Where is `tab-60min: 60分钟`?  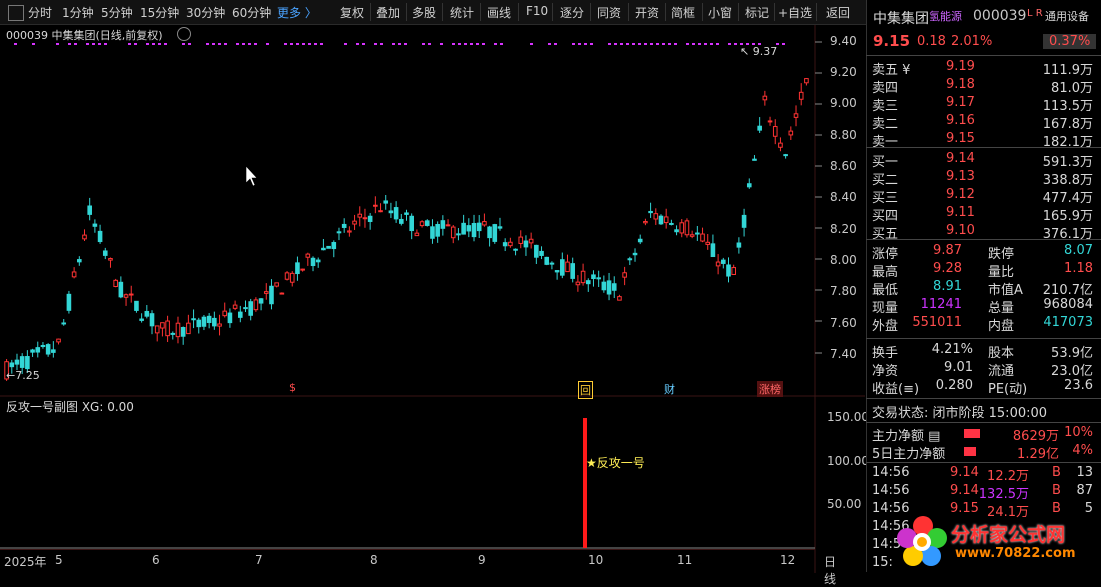 tab-60min: 60分钟 is located at coordinates (251, 12).